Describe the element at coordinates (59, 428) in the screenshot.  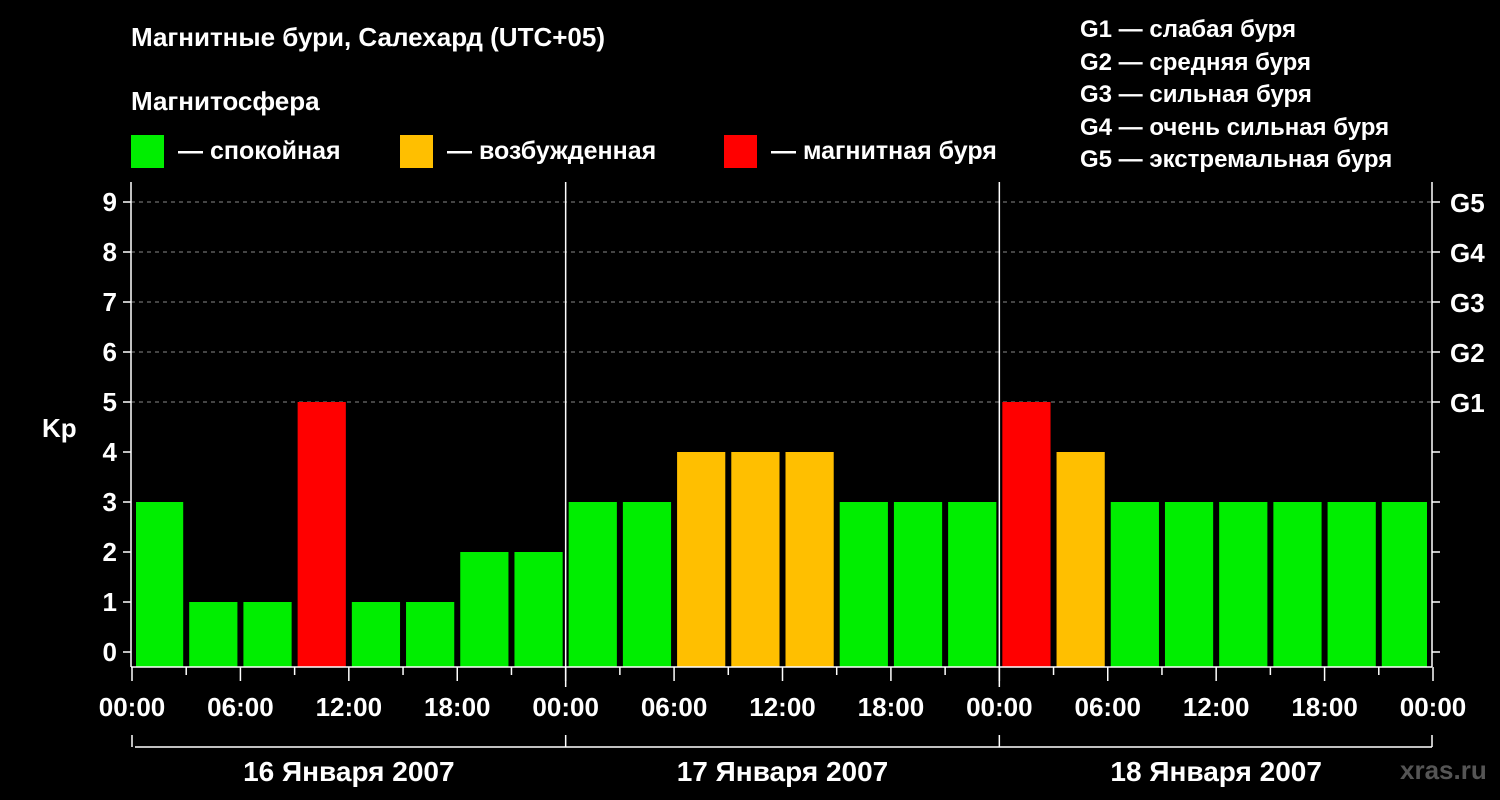
I see `y-axis-label: Kp` at that location.